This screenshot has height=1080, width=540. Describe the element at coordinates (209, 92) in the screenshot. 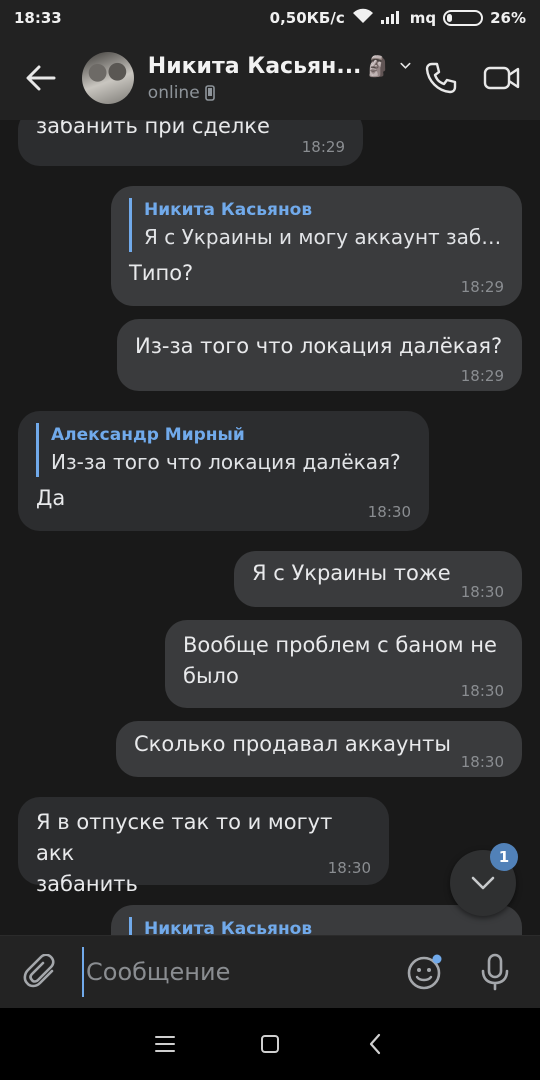

I see `mobile-icon` at that location.